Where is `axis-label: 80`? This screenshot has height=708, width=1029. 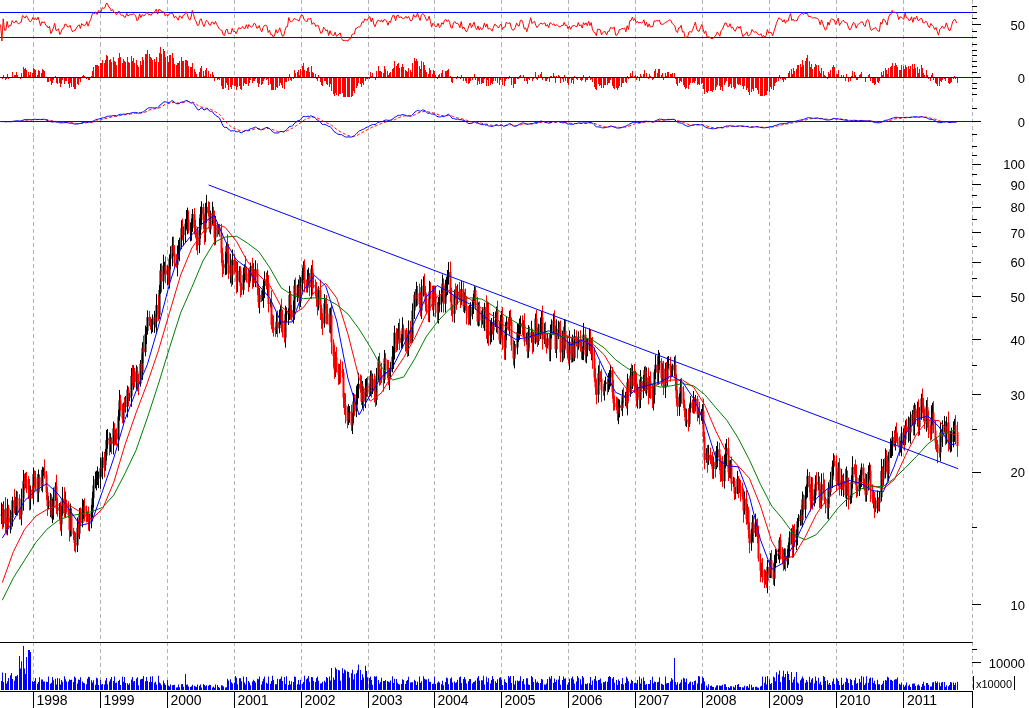 axis-label: 80 is located at coordinates (1017, 208).